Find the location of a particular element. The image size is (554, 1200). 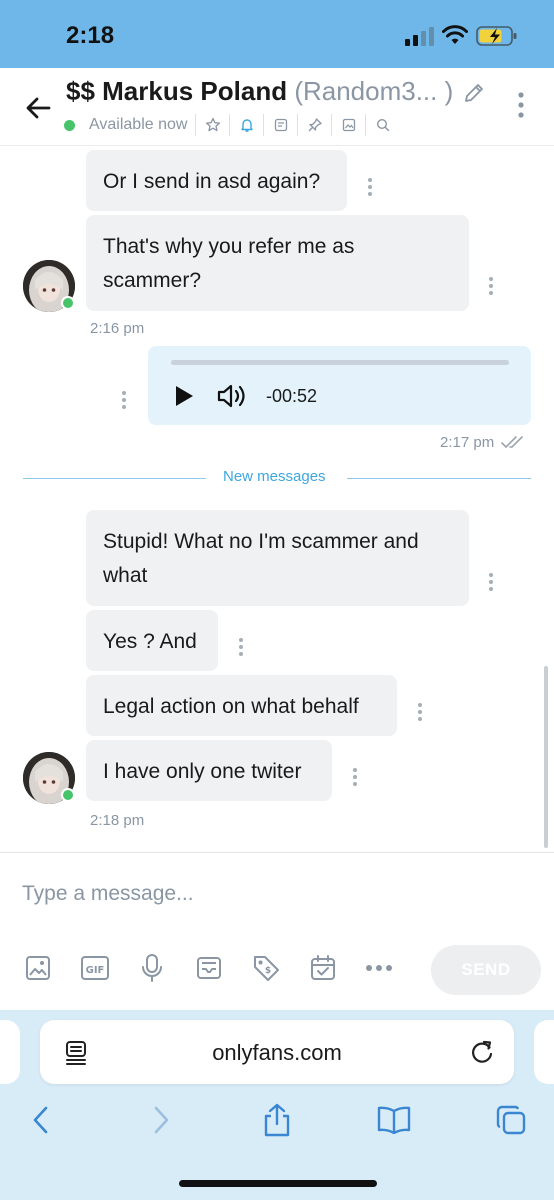

message-text: Or I send in asd again? is located at coordinates (212, 181).